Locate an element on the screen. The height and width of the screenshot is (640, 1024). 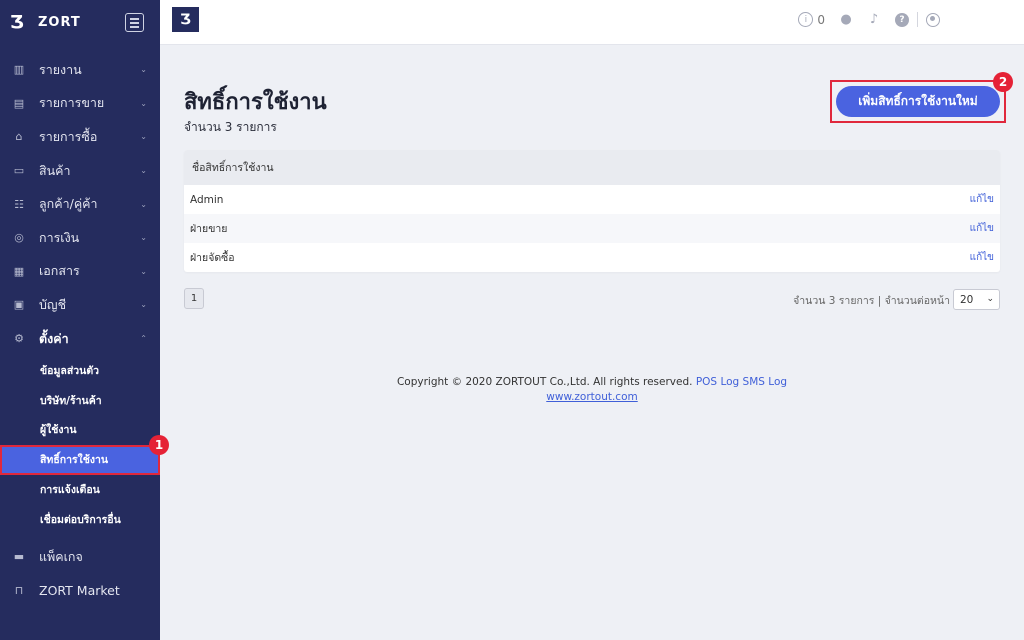
sidebar-item-label: ZORT Market is located at coordinates (79, 591).